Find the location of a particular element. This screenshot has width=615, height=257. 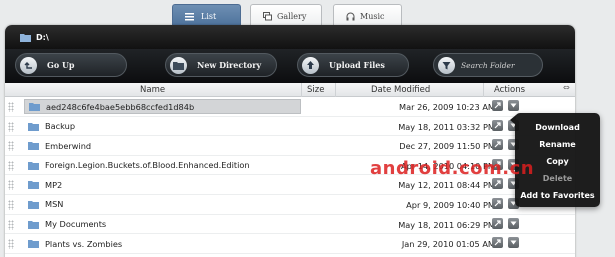

context-menu-pointer is located at coordinates (513, 120).